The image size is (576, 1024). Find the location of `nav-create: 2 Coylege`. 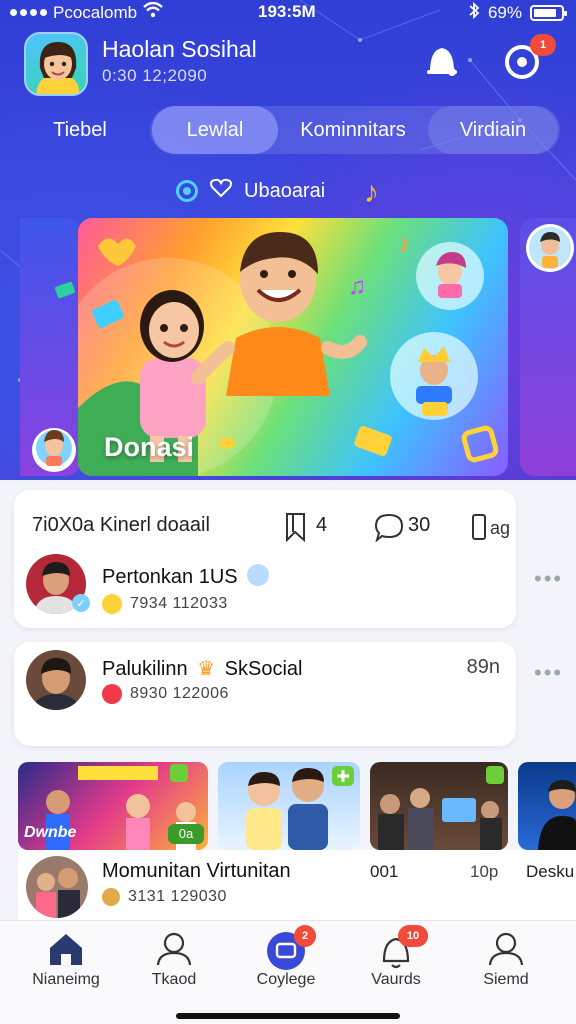

nav-create: 2 Coylege is located at coordinates (286, 957).